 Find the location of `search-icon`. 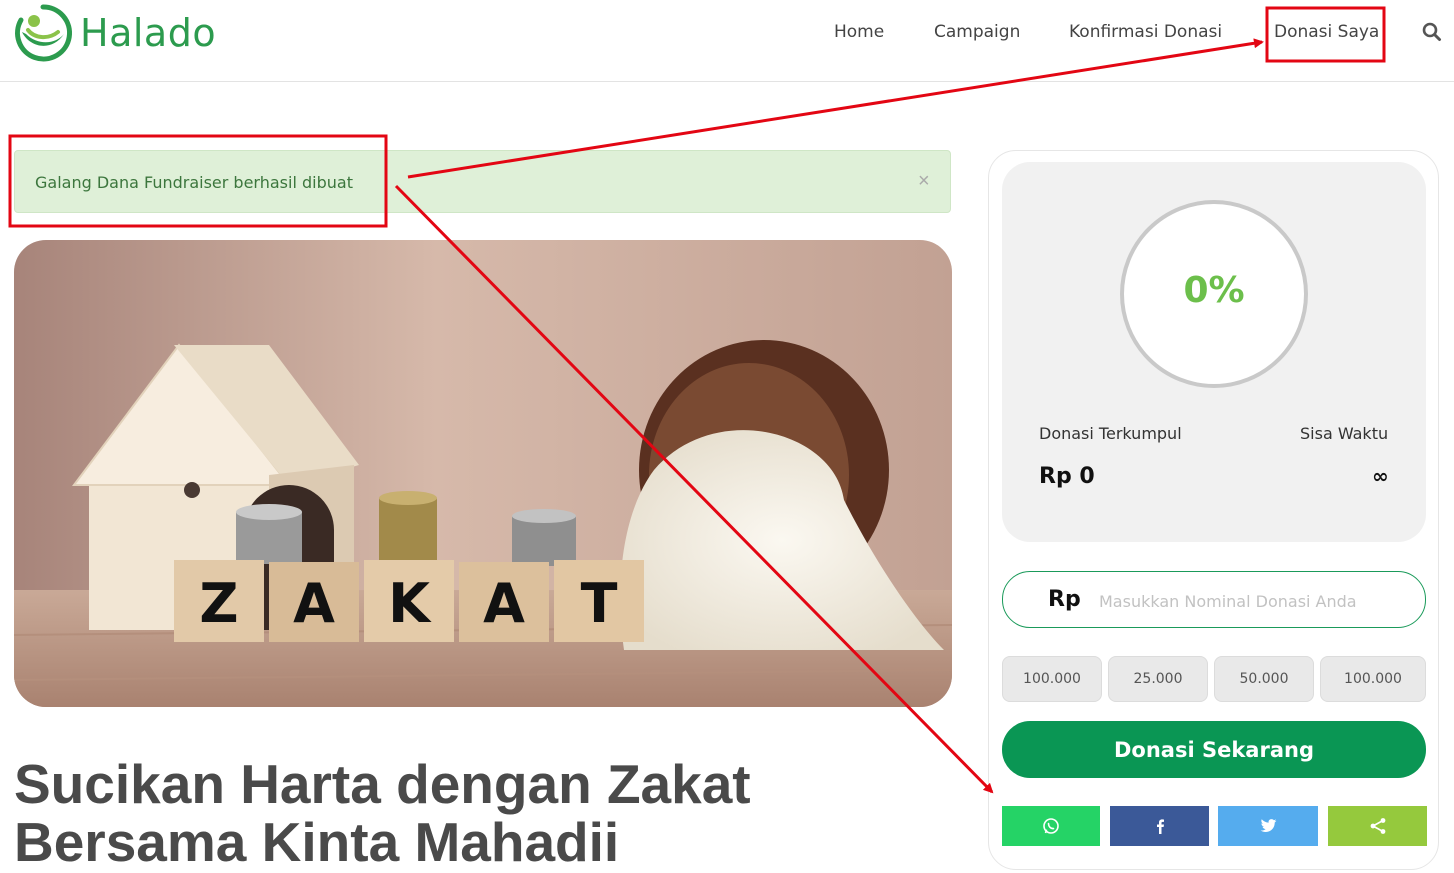

search-icon is located at coordinates (1432, 32).